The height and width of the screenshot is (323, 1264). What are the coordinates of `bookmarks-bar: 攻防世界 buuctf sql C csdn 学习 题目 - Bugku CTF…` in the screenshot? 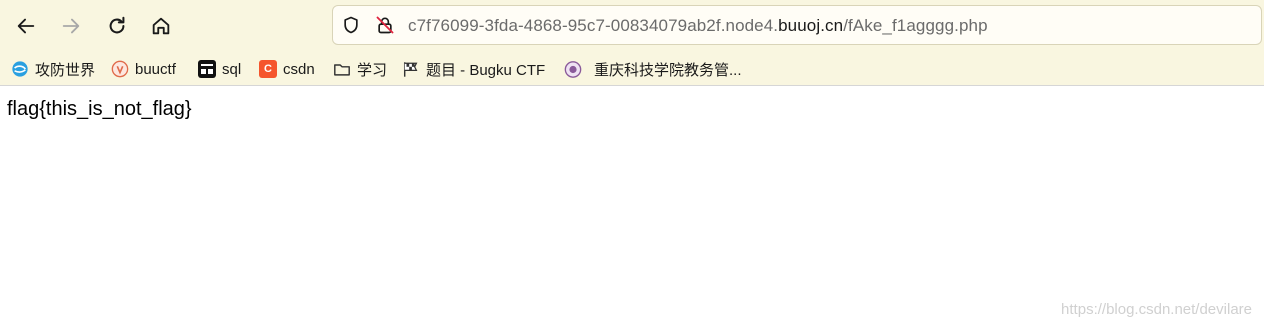 It's located at (632, 69).